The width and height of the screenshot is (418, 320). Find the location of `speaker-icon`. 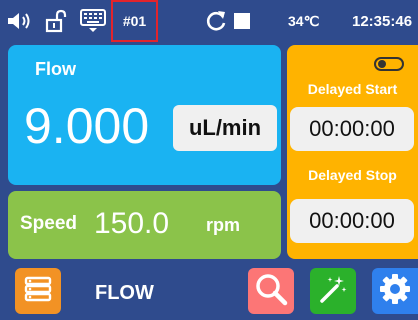

speaker-icon is located at coordinates (20, 21).